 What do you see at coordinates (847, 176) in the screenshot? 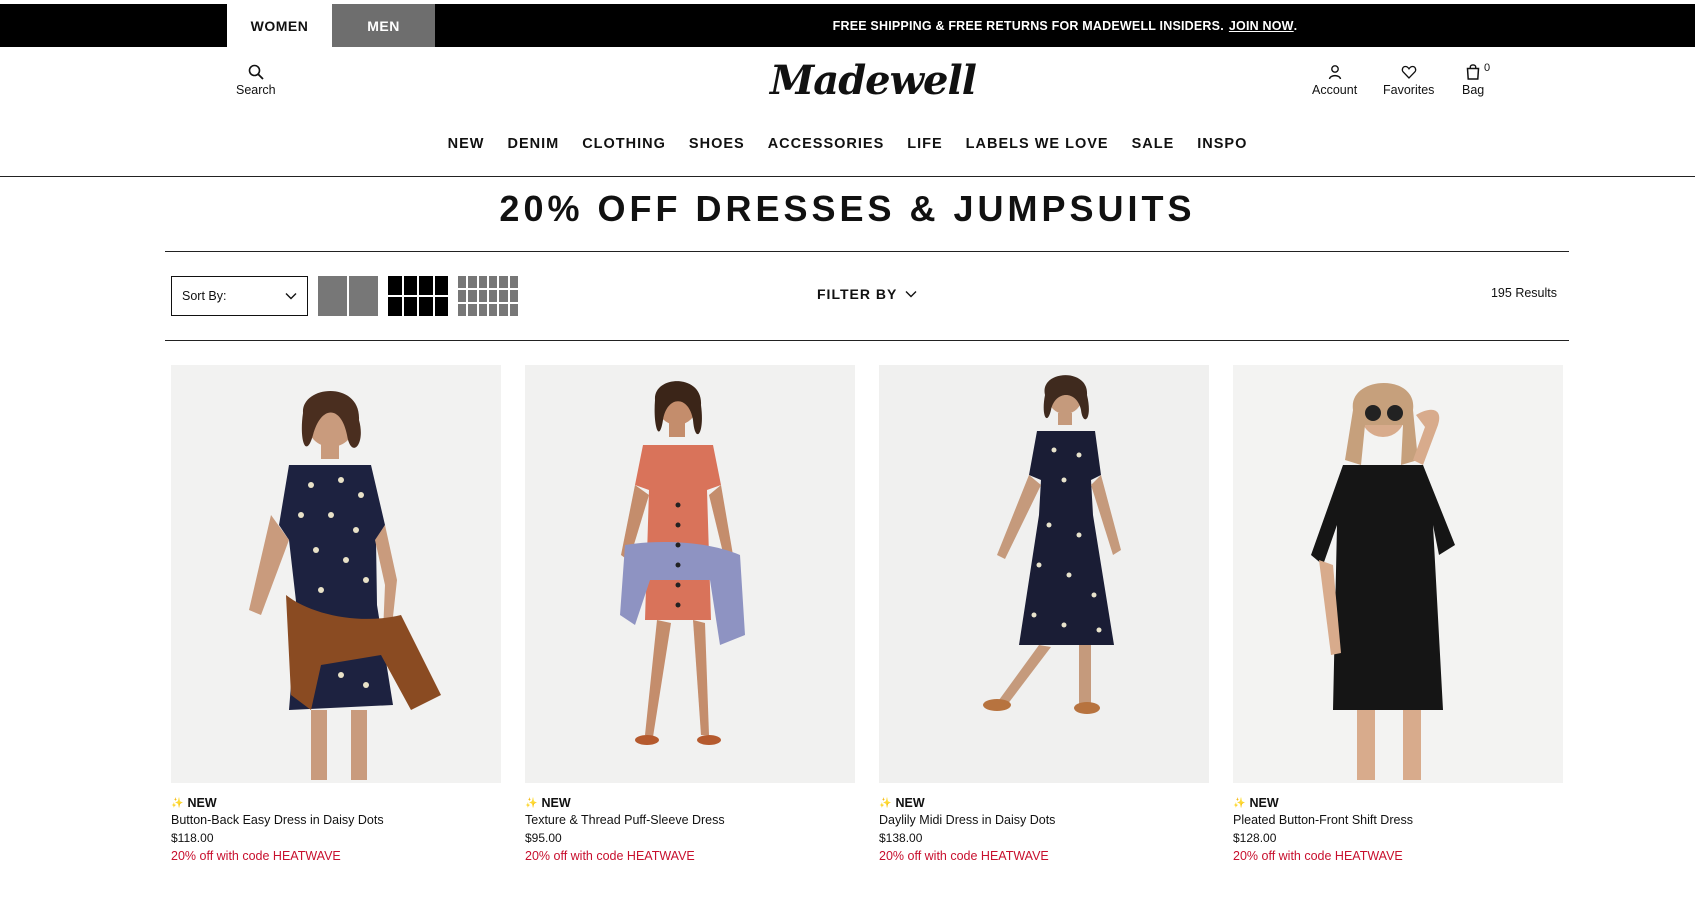
I see `header-divider` at bounding box center [847, 176].